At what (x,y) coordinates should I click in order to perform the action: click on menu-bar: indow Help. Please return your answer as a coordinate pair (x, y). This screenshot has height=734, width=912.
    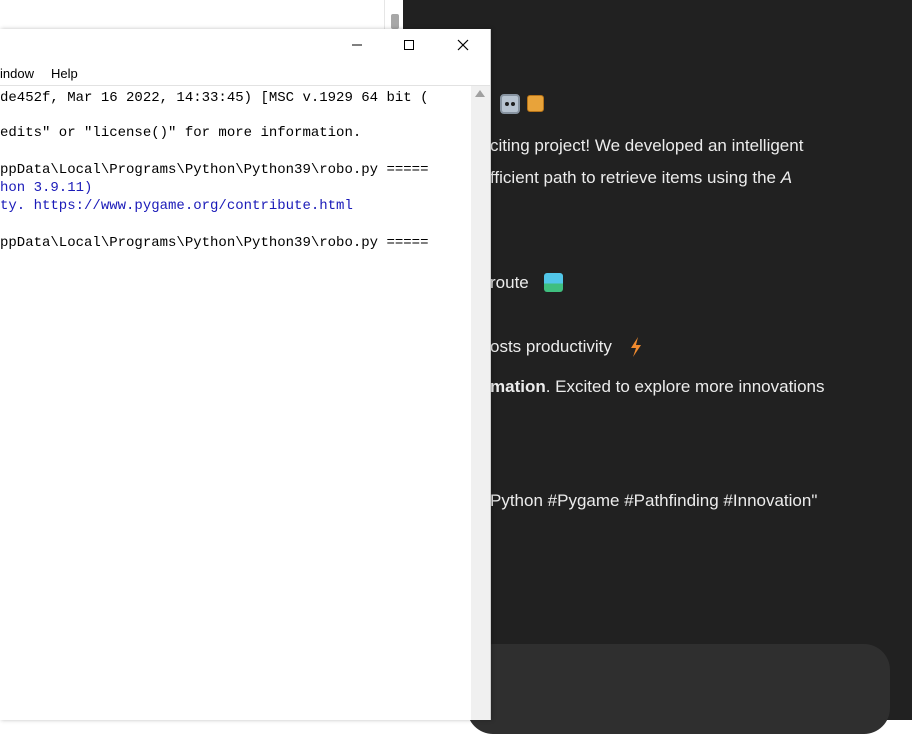
    Looking at the image, I should click on (245, 73).